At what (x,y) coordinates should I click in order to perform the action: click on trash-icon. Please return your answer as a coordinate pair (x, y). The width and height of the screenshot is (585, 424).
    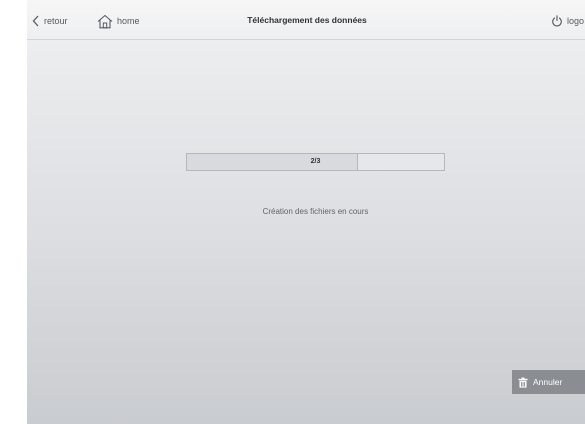
    Looking at the image, I should click on (523, 382).